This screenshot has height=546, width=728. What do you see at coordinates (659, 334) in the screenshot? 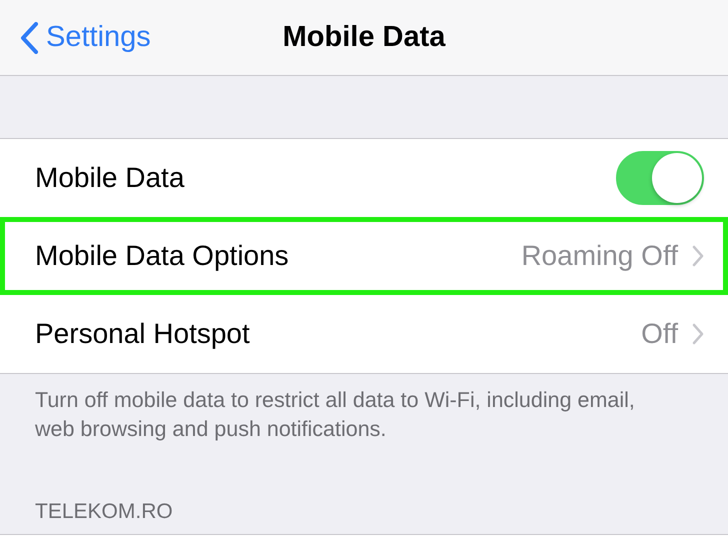
I see `row-value: Off` at bounding box center [659, 334].